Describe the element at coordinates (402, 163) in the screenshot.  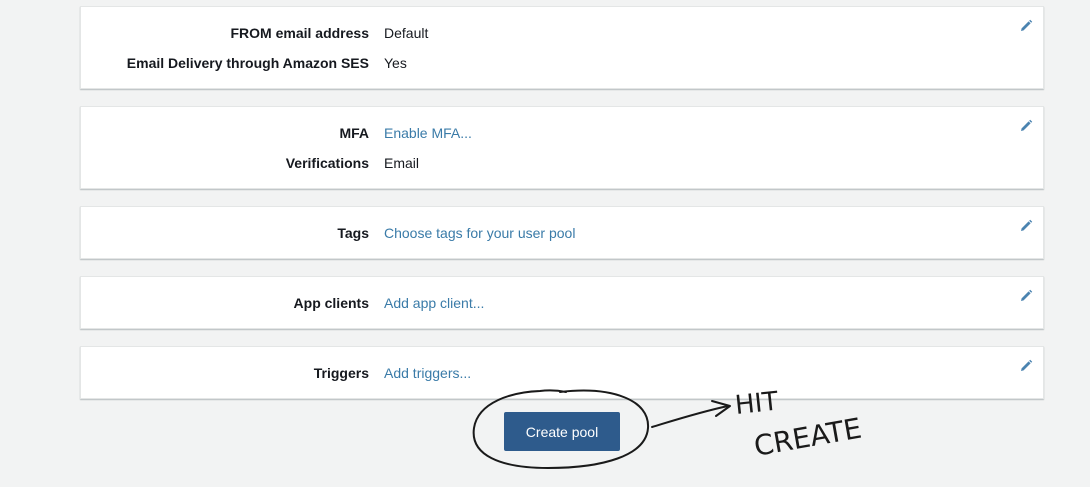
I see `verifications-value: Email` at that location.